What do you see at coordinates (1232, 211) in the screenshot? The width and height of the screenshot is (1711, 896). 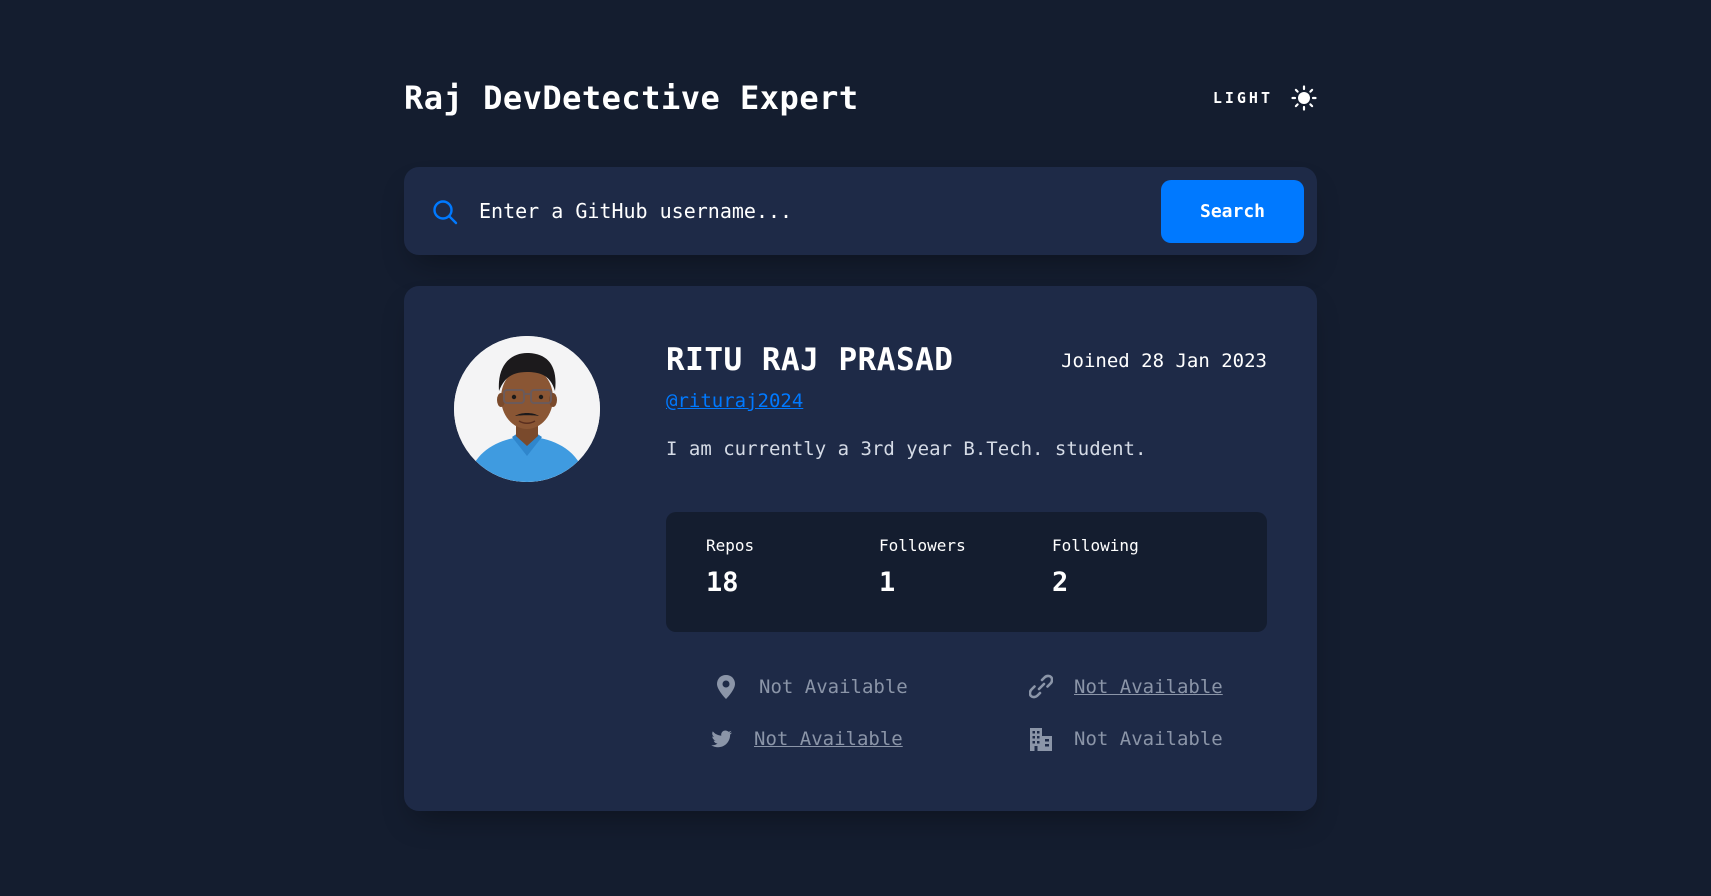 I see `search-button: Search` at bounding box center [1232, 211].